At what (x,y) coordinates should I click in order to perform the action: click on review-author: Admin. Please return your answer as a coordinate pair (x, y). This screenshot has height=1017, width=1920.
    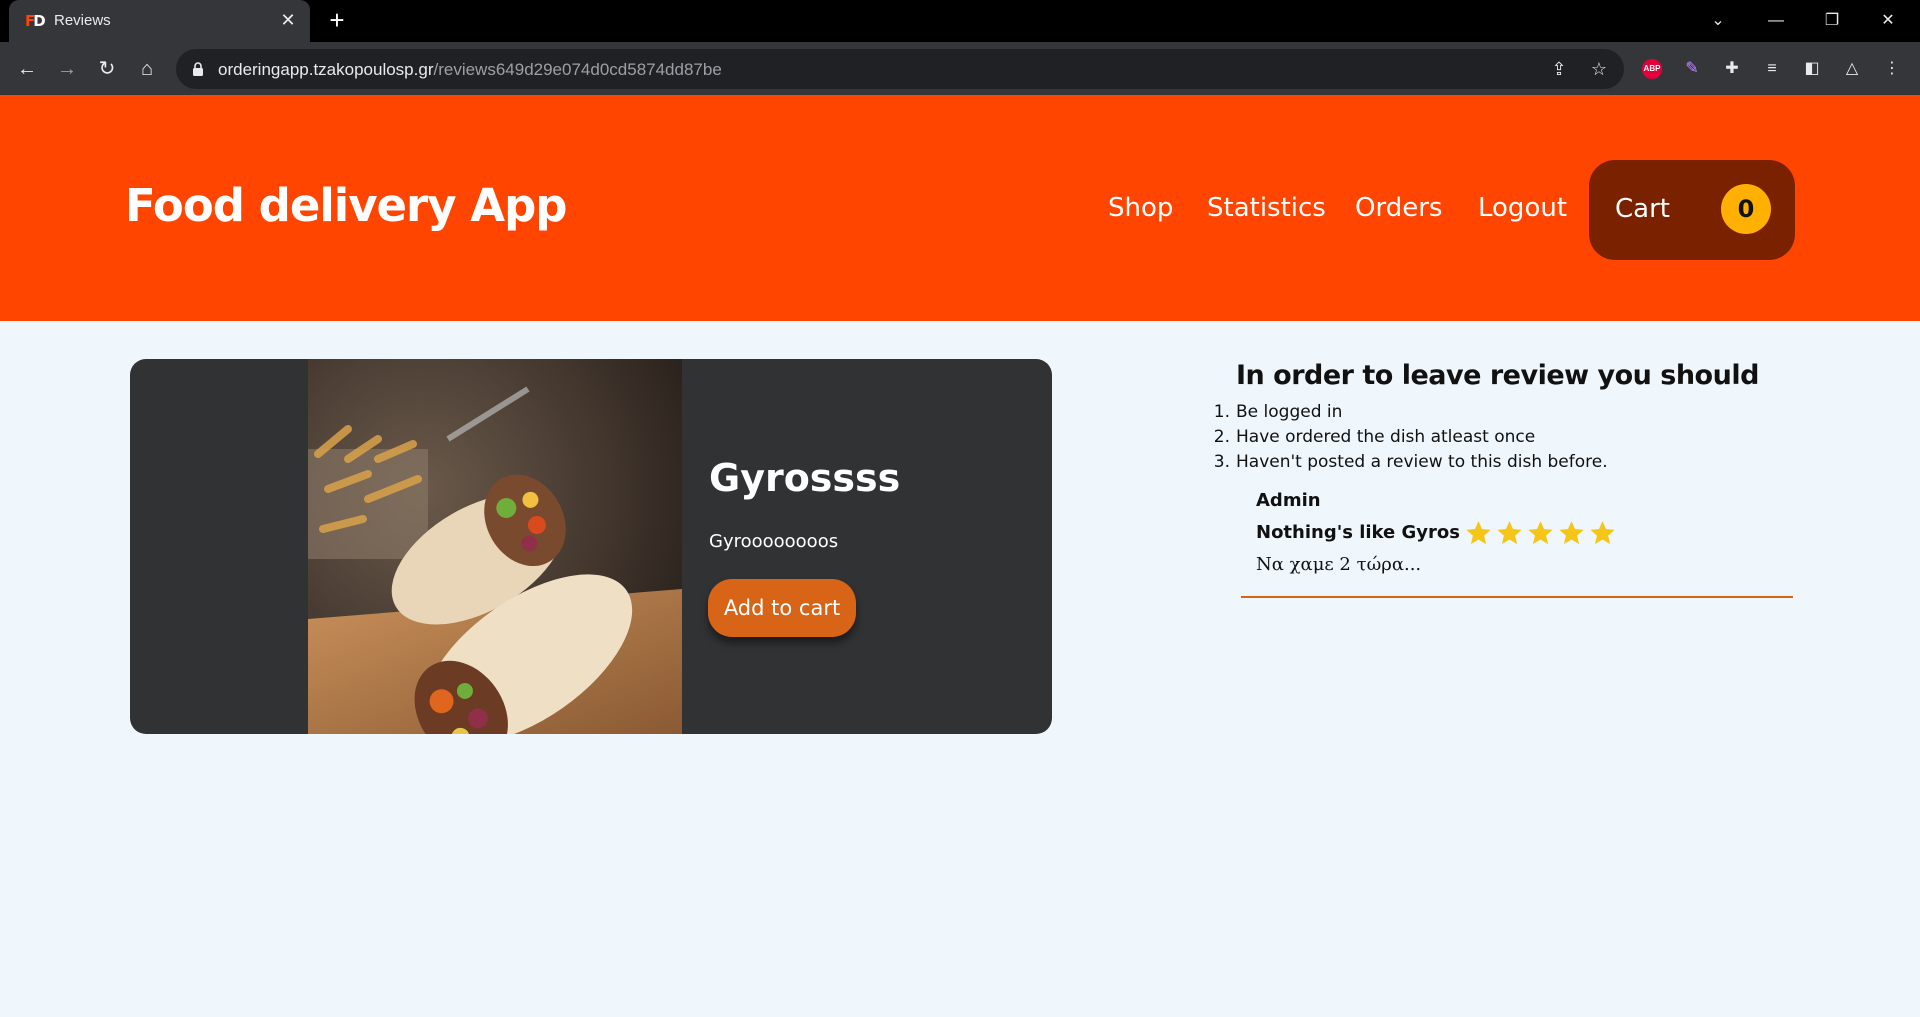
    Looking at the image, I should click on (1288, 500).